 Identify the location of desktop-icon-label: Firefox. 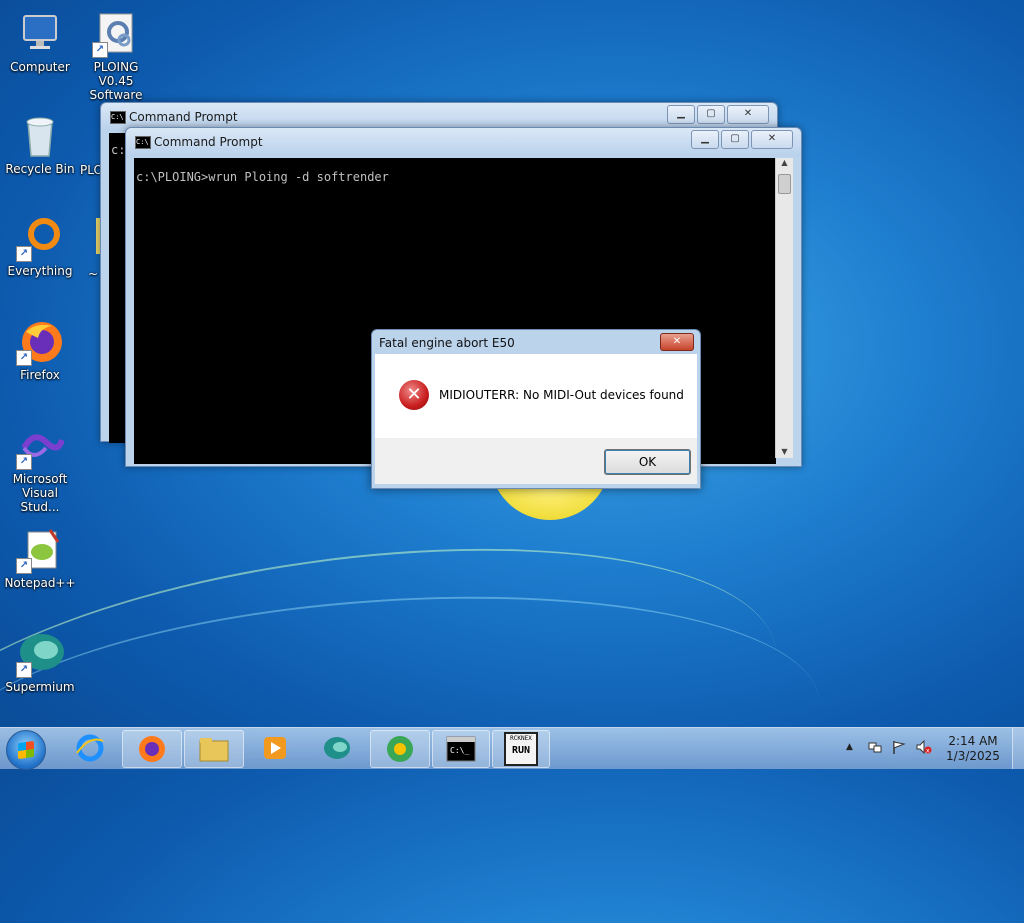
(40, 375).